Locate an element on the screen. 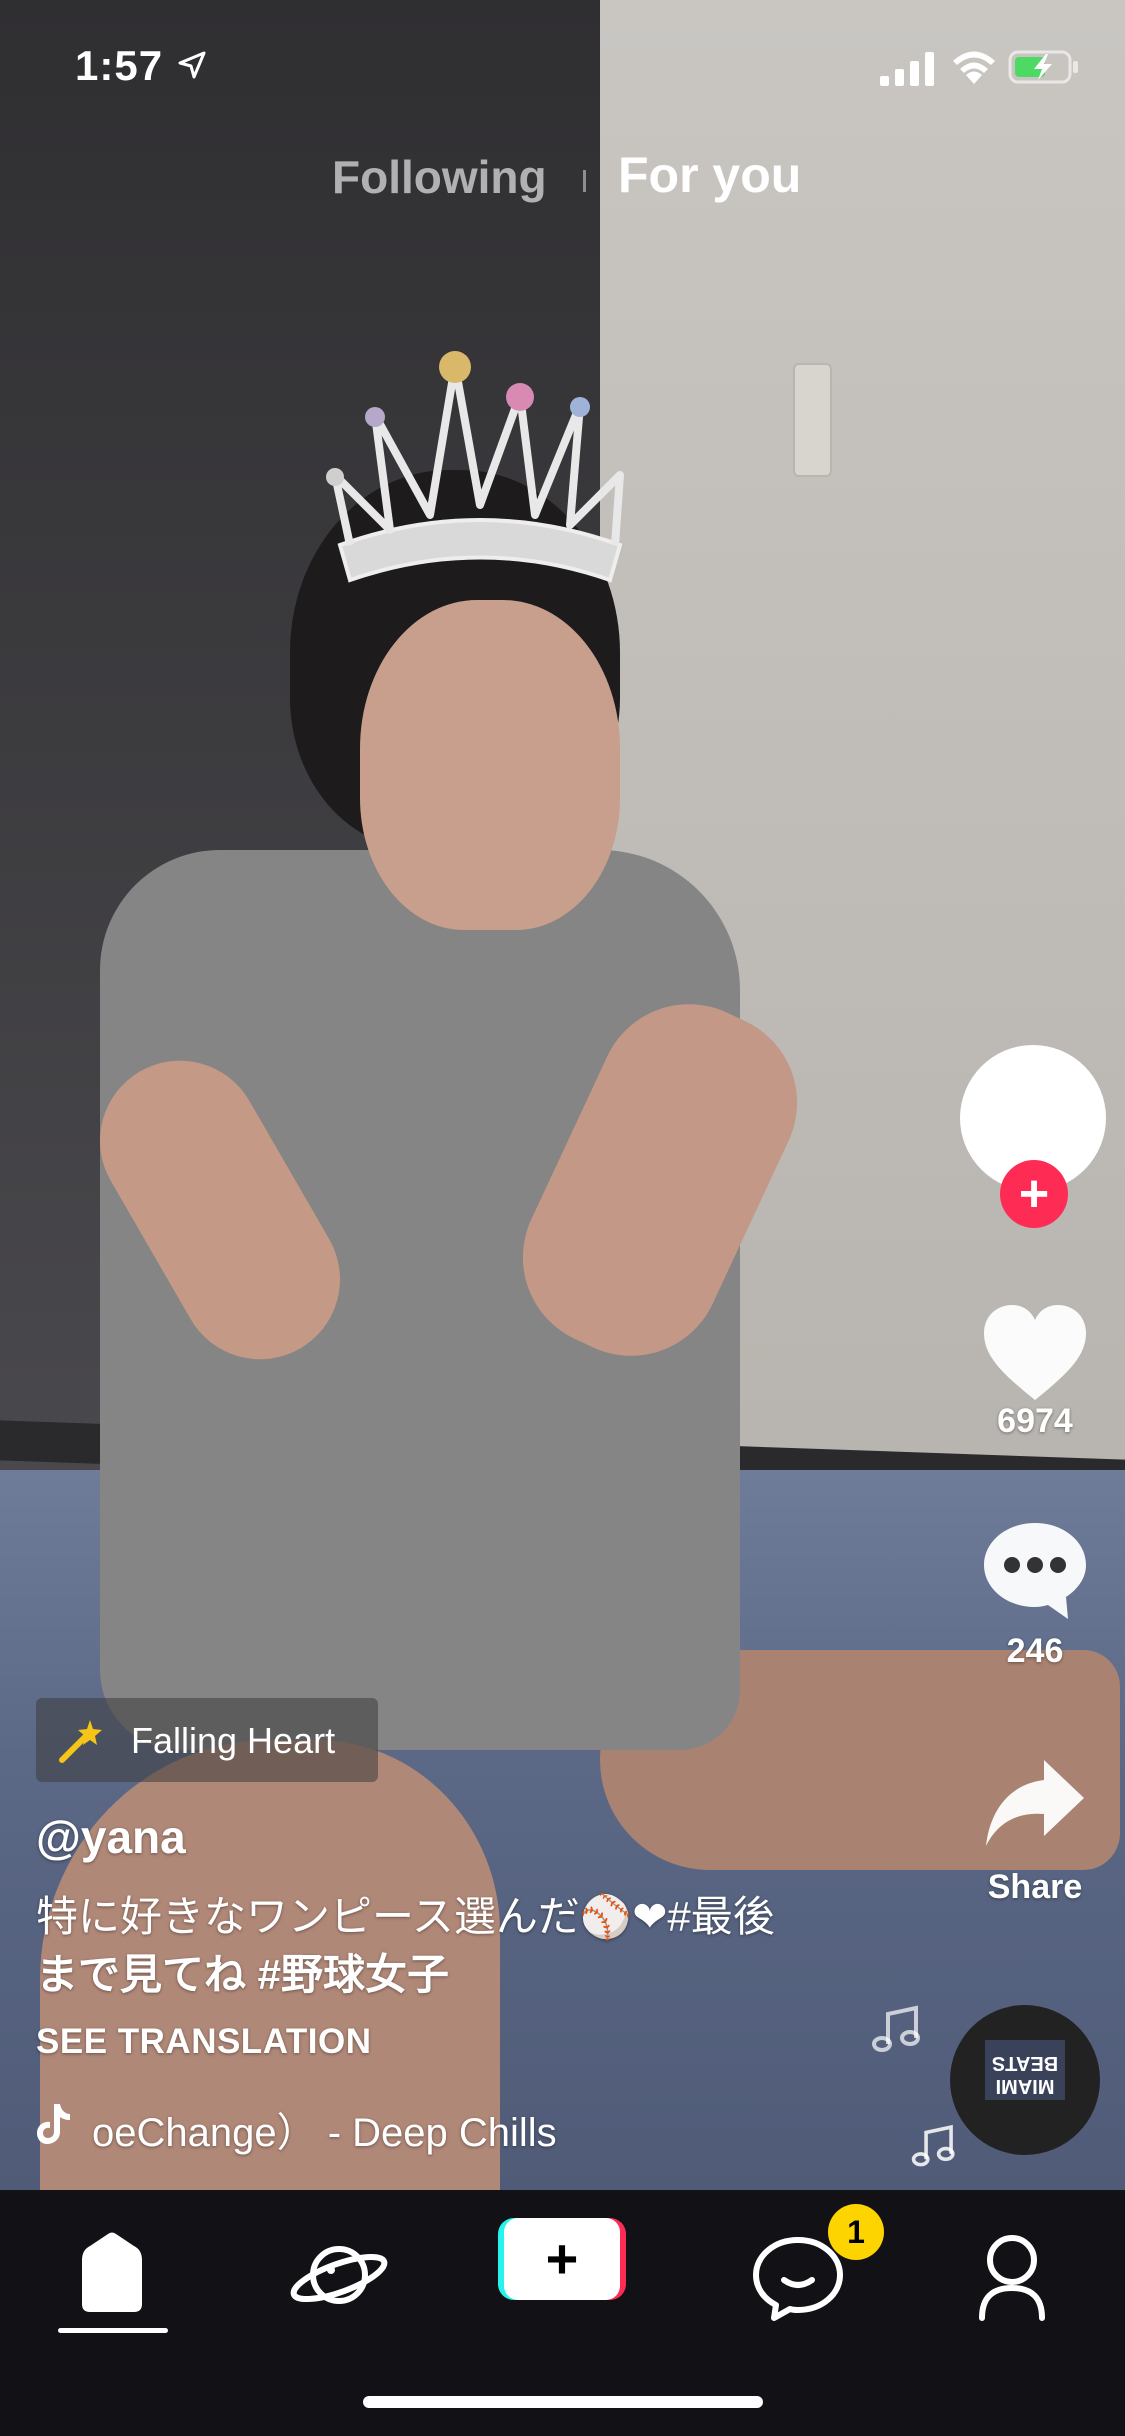 This screenshot has width=1125, height=2436. home-indicator is located at coordinates (563, 2402).